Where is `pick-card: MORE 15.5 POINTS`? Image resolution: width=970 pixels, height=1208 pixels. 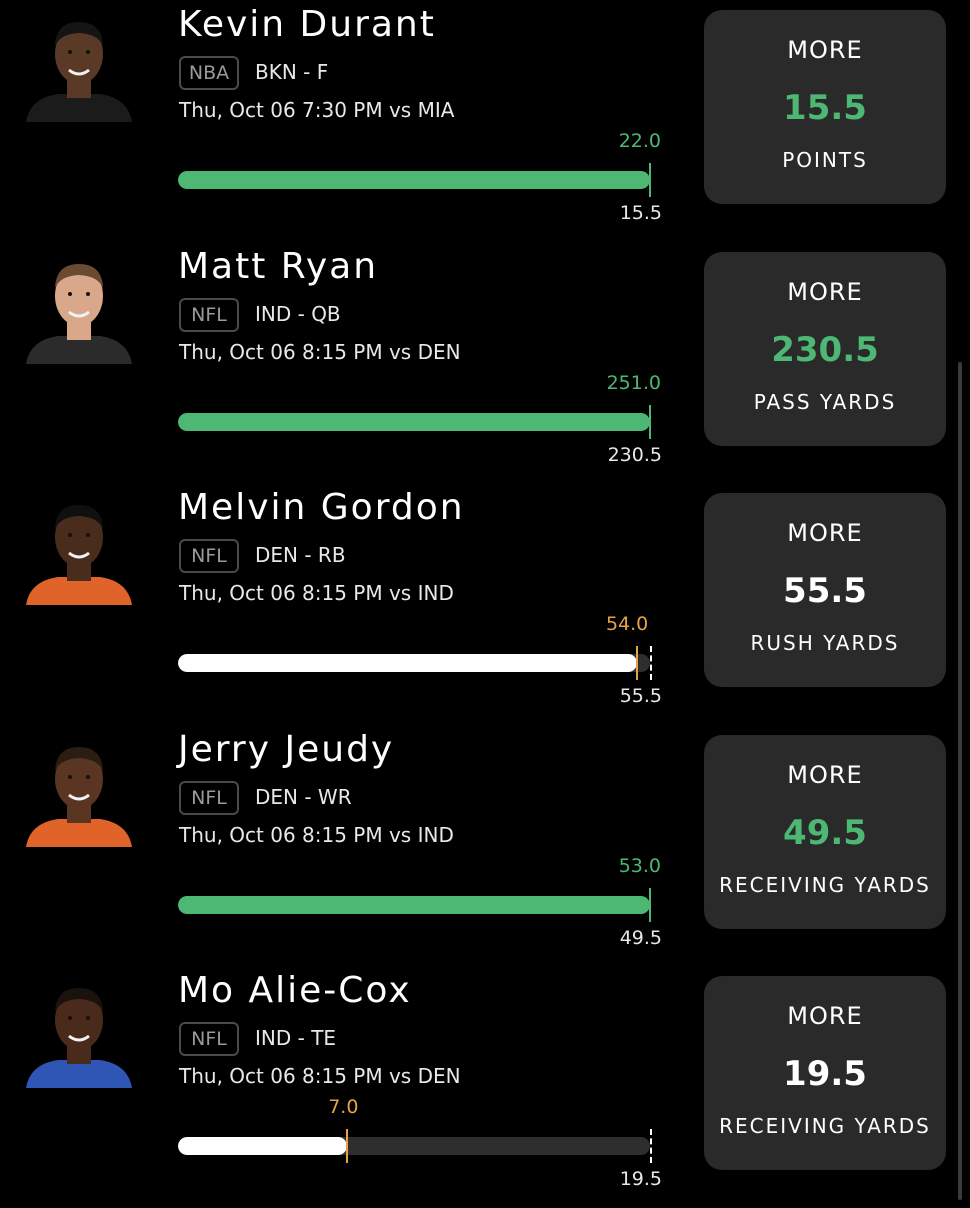 pick-card: MORE 15.5 POINTS is located at coordinates (825, 107).